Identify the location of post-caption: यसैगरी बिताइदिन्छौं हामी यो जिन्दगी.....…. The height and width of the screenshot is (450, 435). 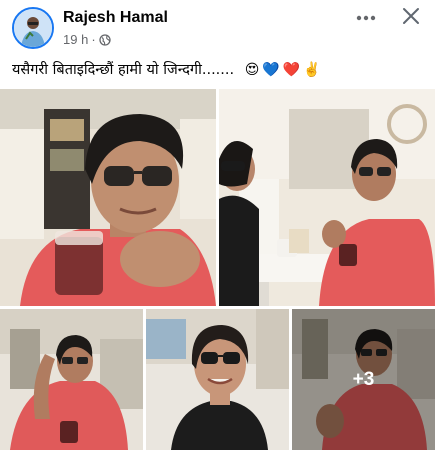
(166, 69).